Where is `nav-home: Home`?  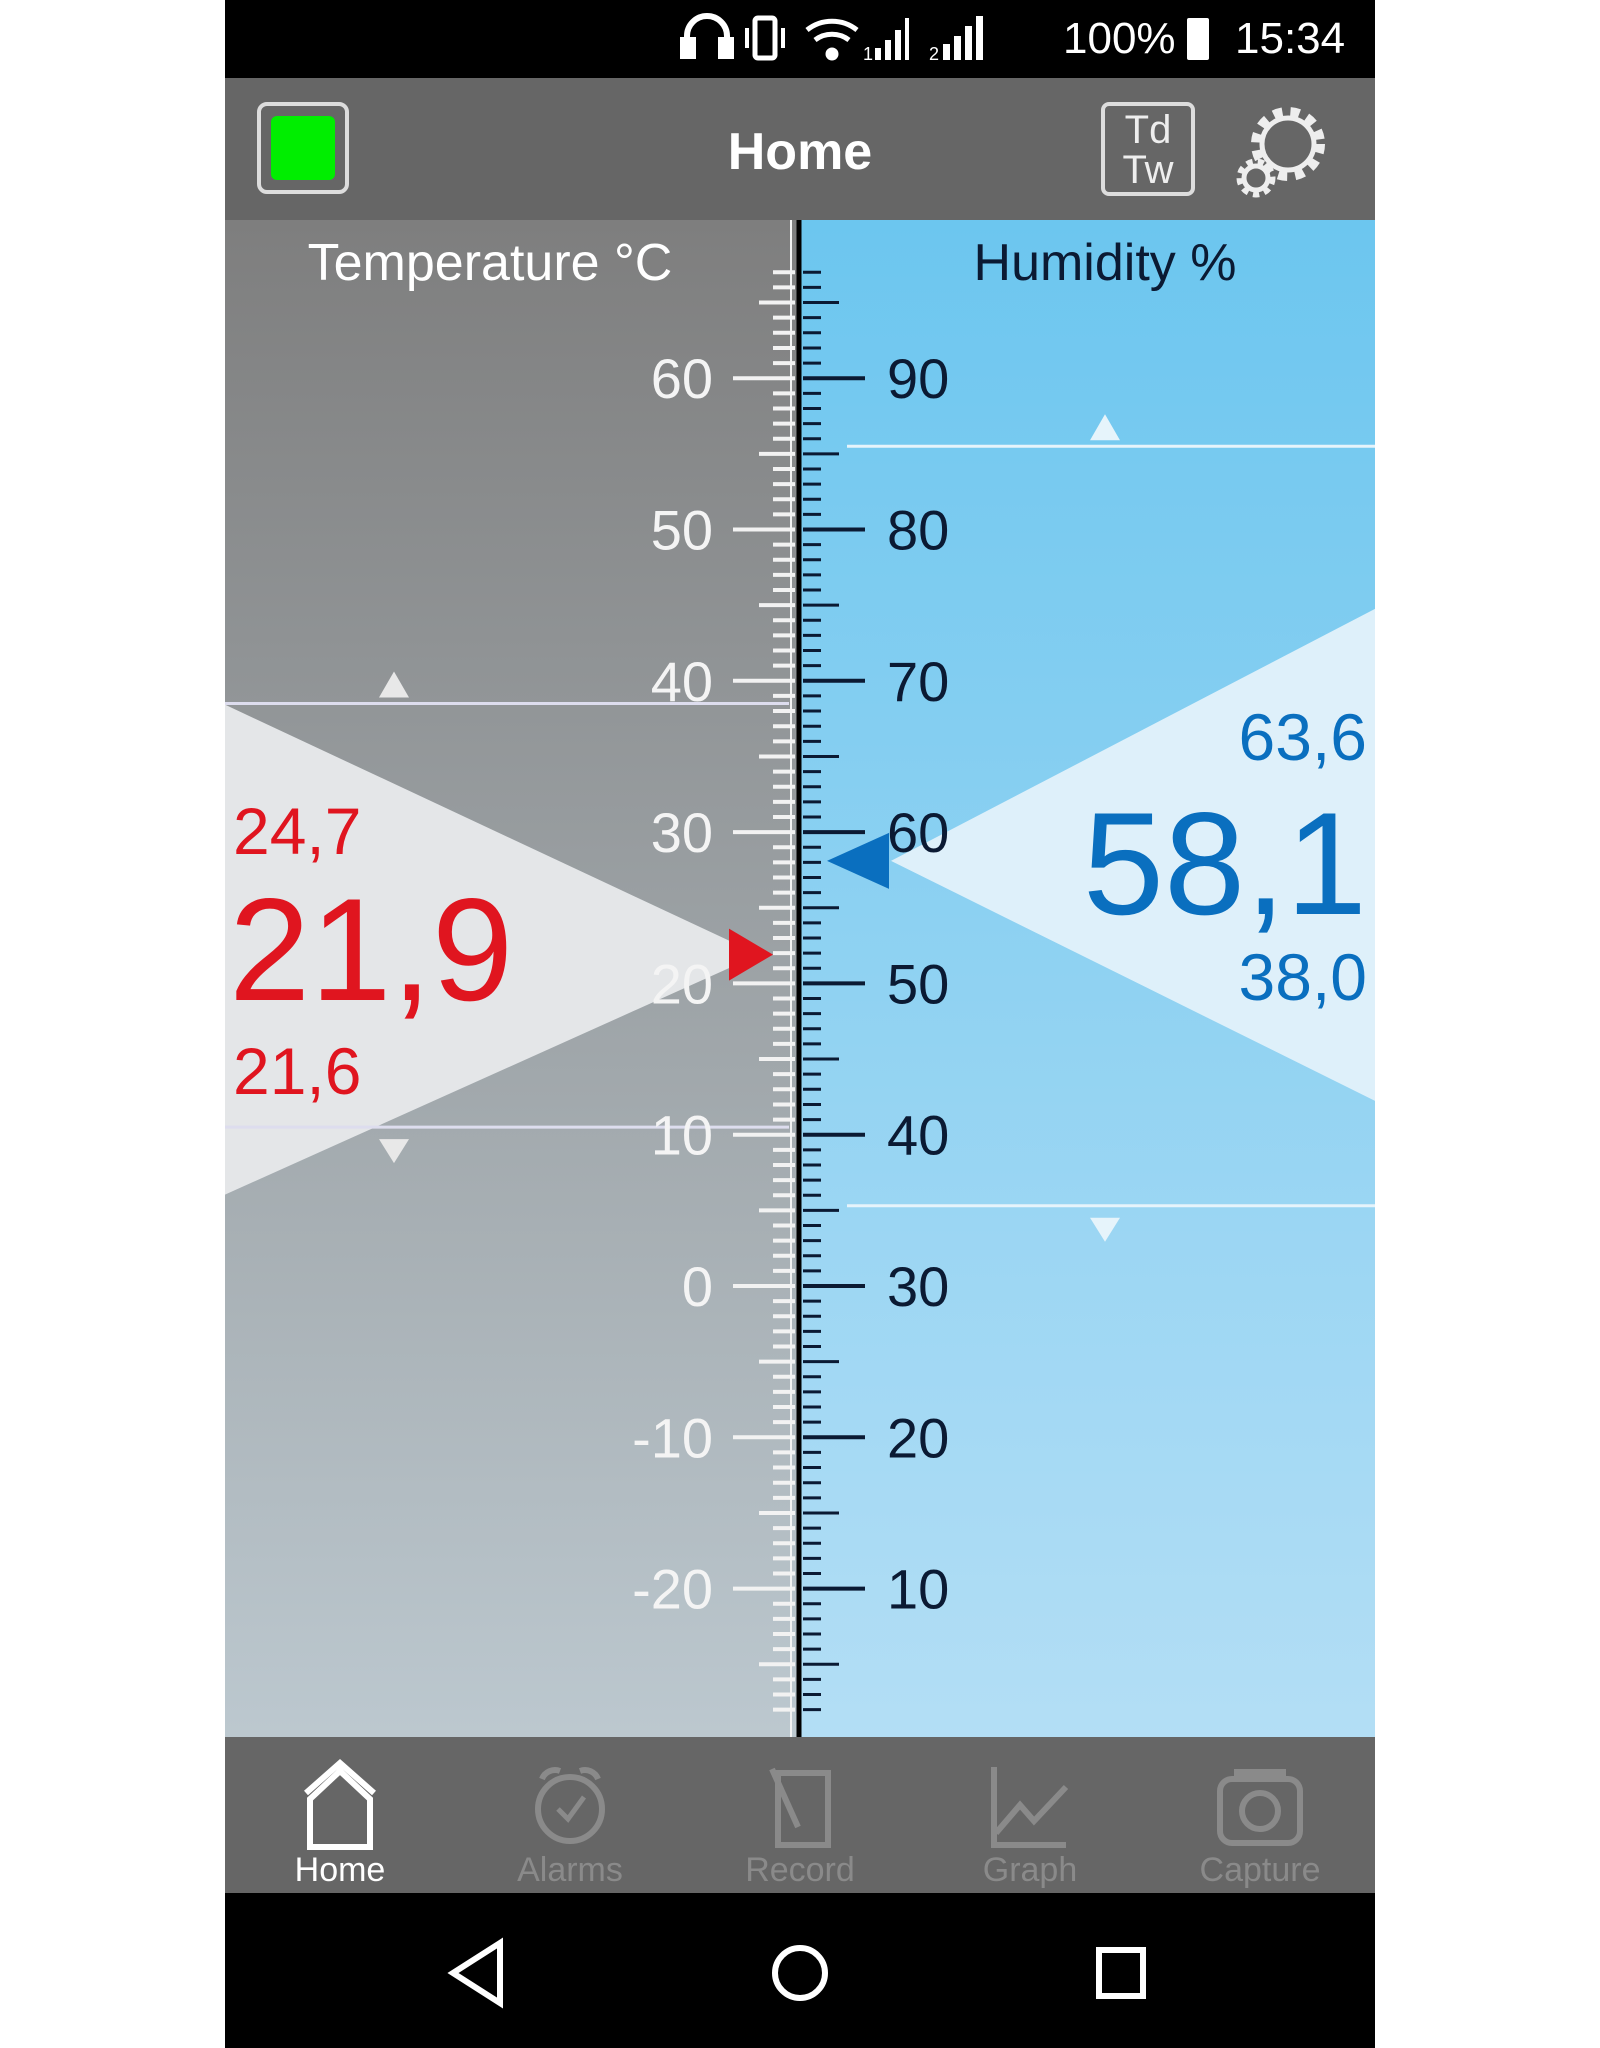
nav-home: Home is located at coordinates (340, 1815).